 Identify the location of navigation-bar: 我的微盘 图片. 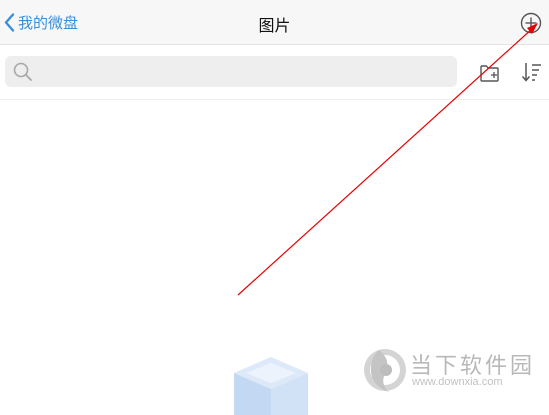
(274, 22).